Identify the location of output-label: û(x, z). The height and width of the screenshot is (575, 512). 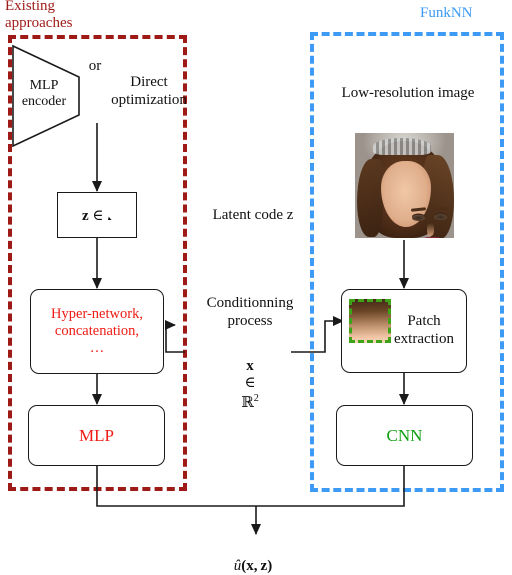
(253, 565).